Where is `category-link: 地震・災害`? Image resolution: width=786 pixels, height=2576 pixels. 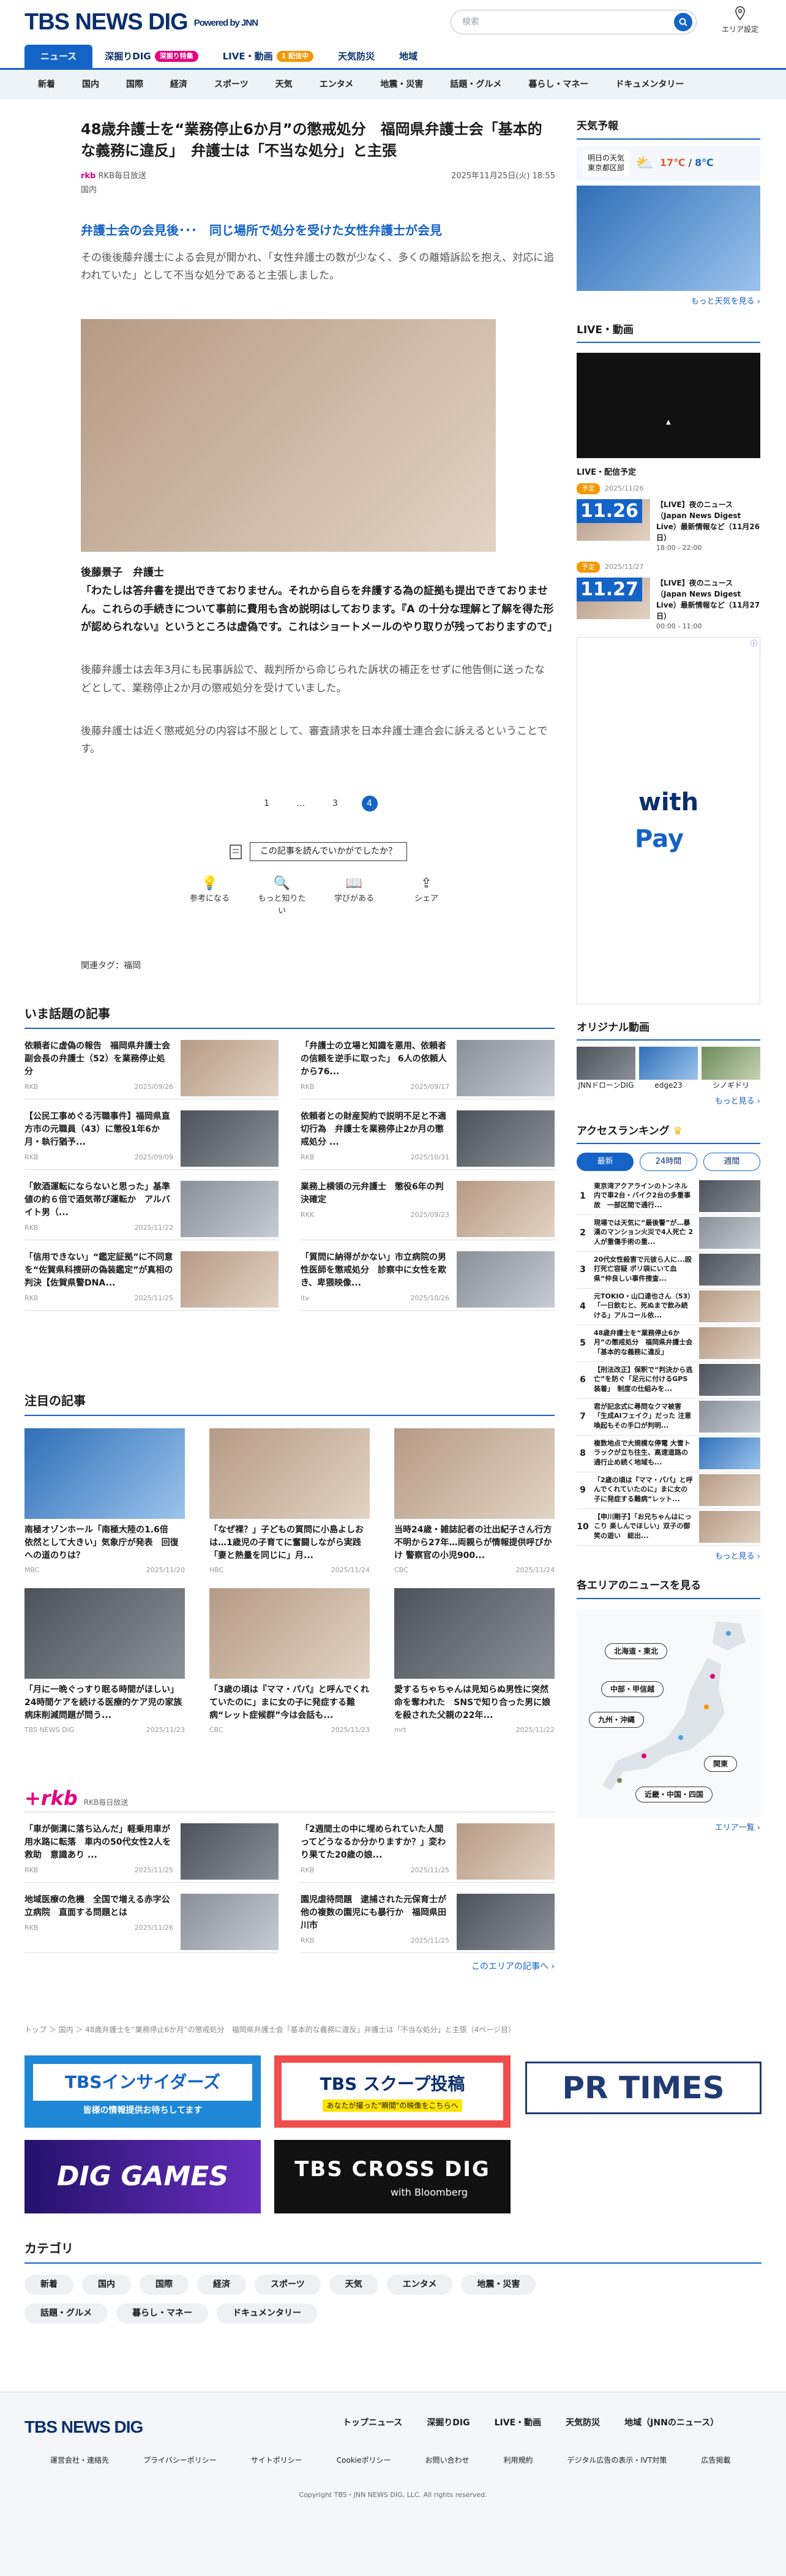
category-link: 地震・災害 is located at coordinates (401, 84).